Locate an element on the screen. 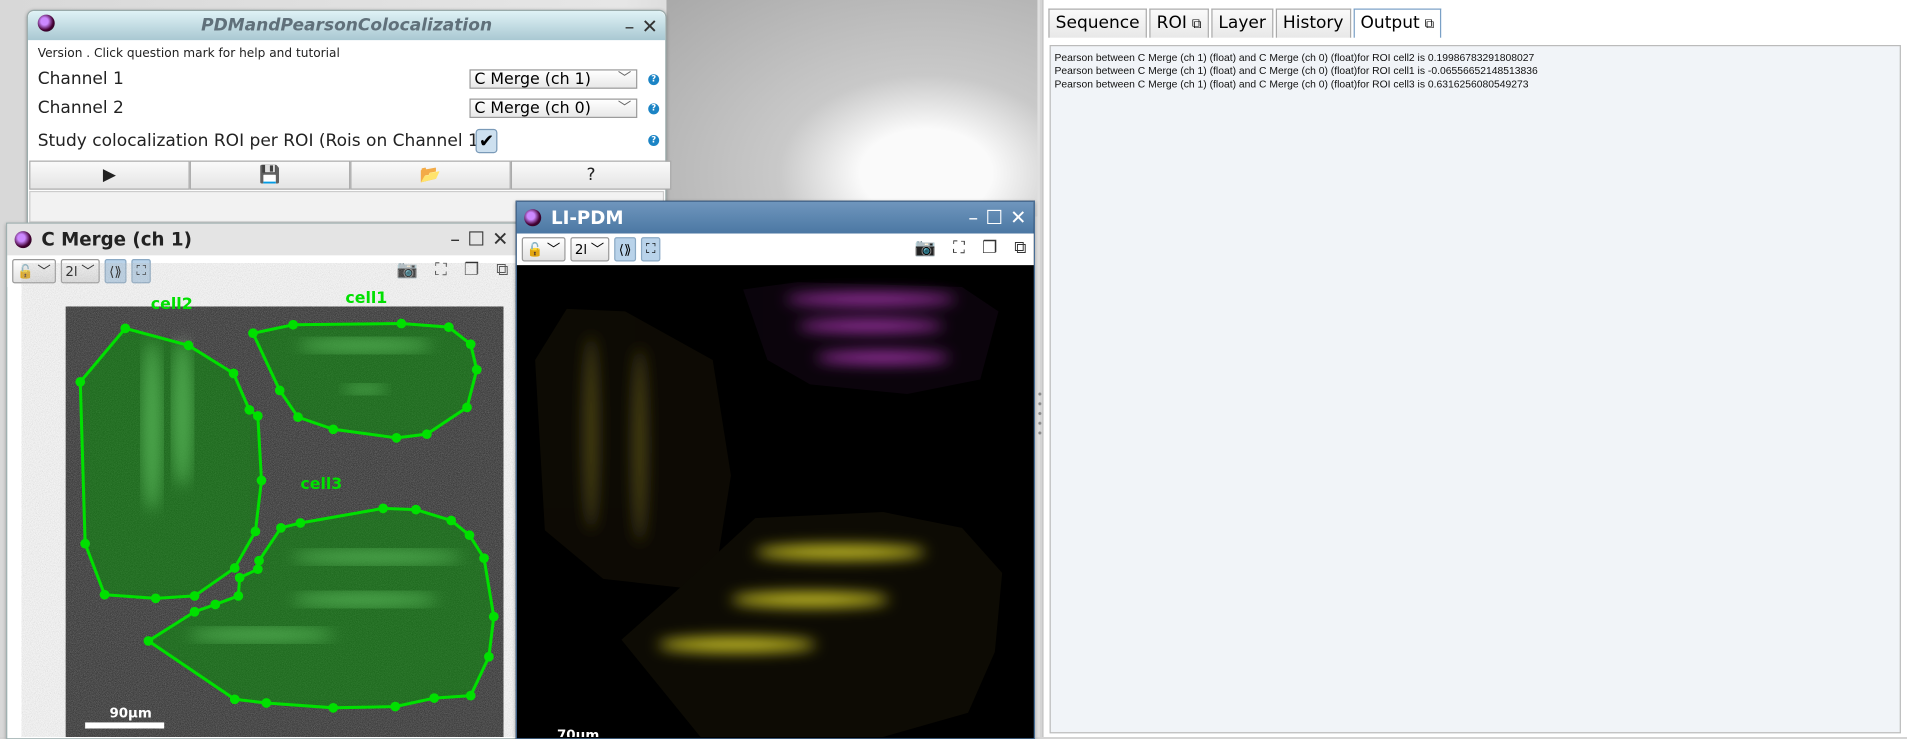  tab-label: Sequence is located at coordinates (1097, 23).